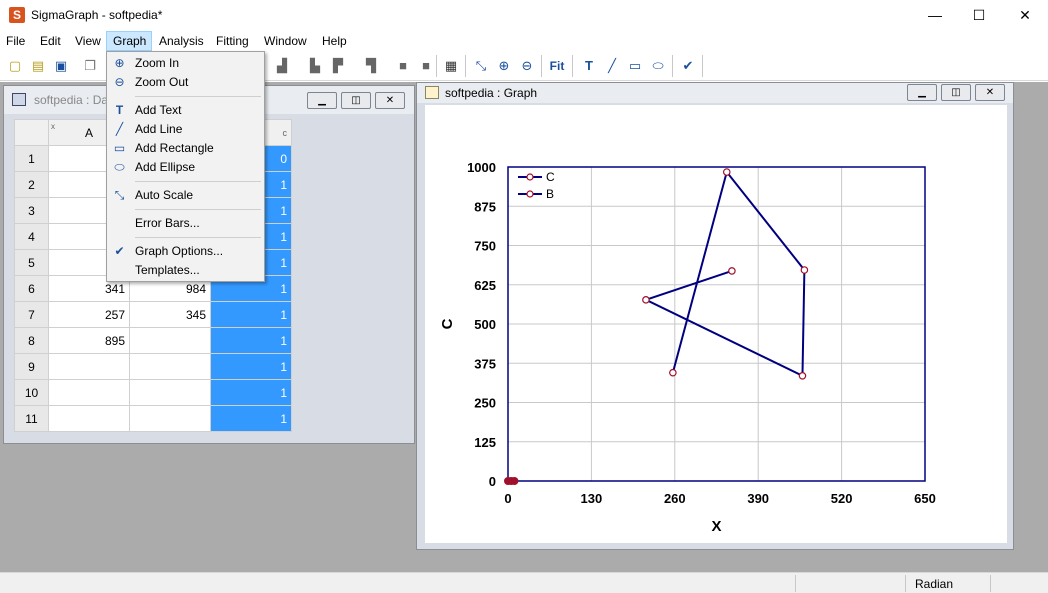 The height and width of the screenshot is (593, 1048). What do you see at coordinates (31, 288) in the screenshot?
I see `row-number: 6` at bounding box center [31, 288].